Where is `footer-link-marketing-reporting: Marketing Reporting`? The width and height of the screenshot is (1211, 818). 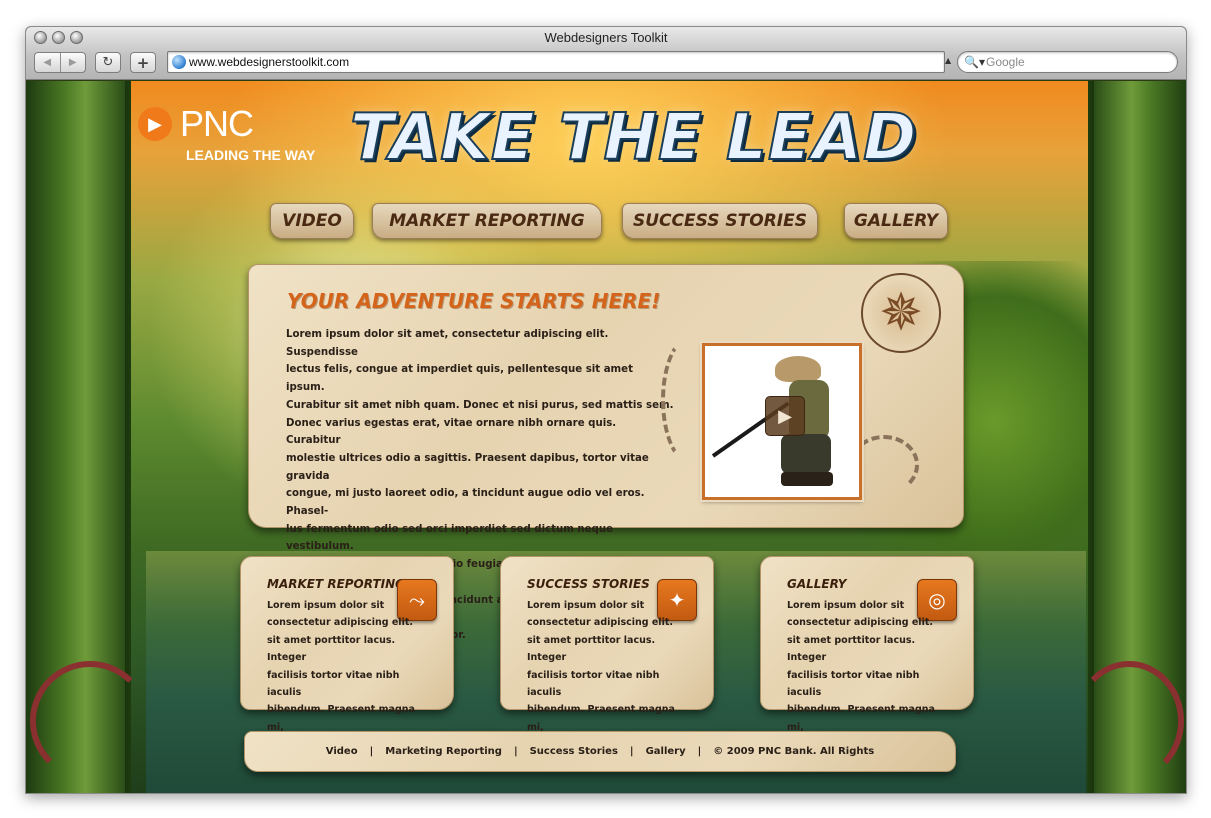 footer-link-marketing-reporting: Marketing Reporting is located at coordinates (443, 751).